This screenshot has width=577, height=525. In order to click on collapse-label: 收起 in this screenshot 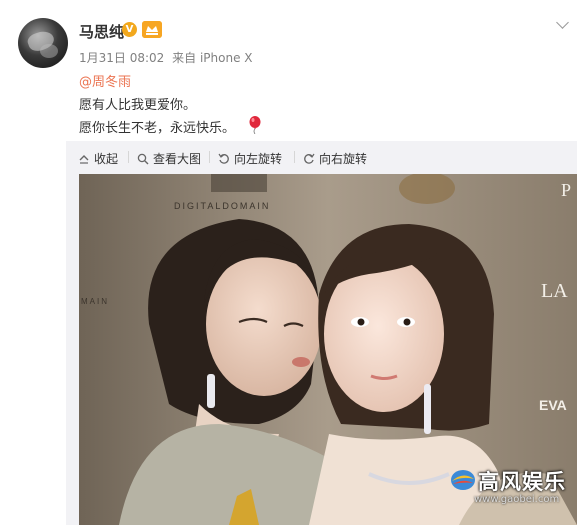, I will do `click(106, 159)`.